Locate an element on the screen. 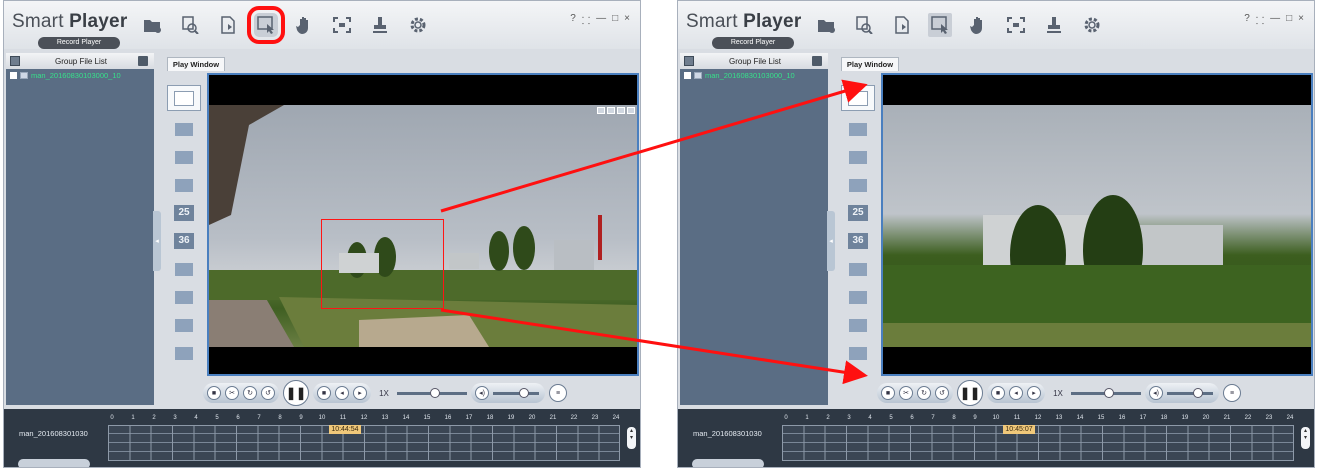  video-overlay-controls is located at coordinates (616, 110).